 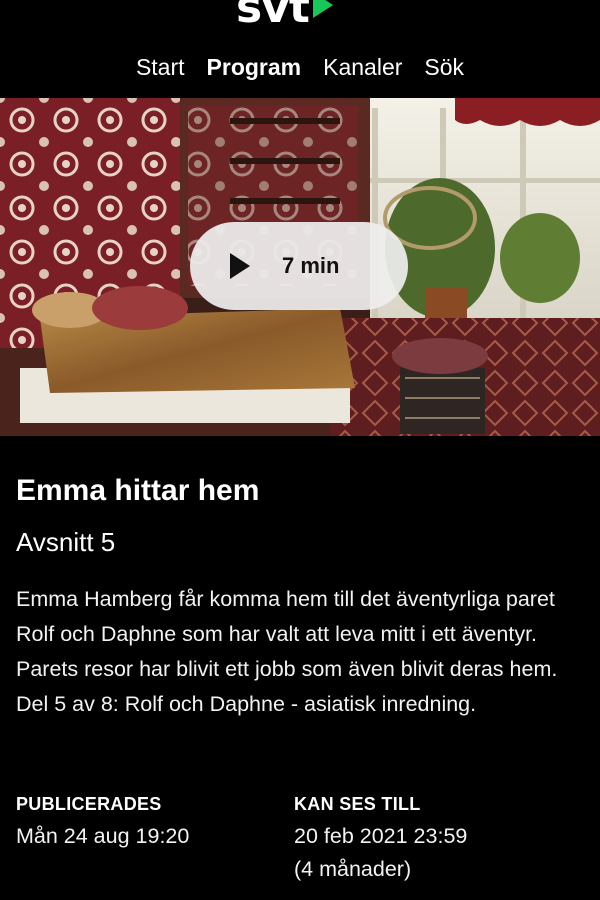 What do you see at coordinates (353, 869) in the screenshot?
I see `available-until-note: (4 månader)` at bounding box center [353, 869].